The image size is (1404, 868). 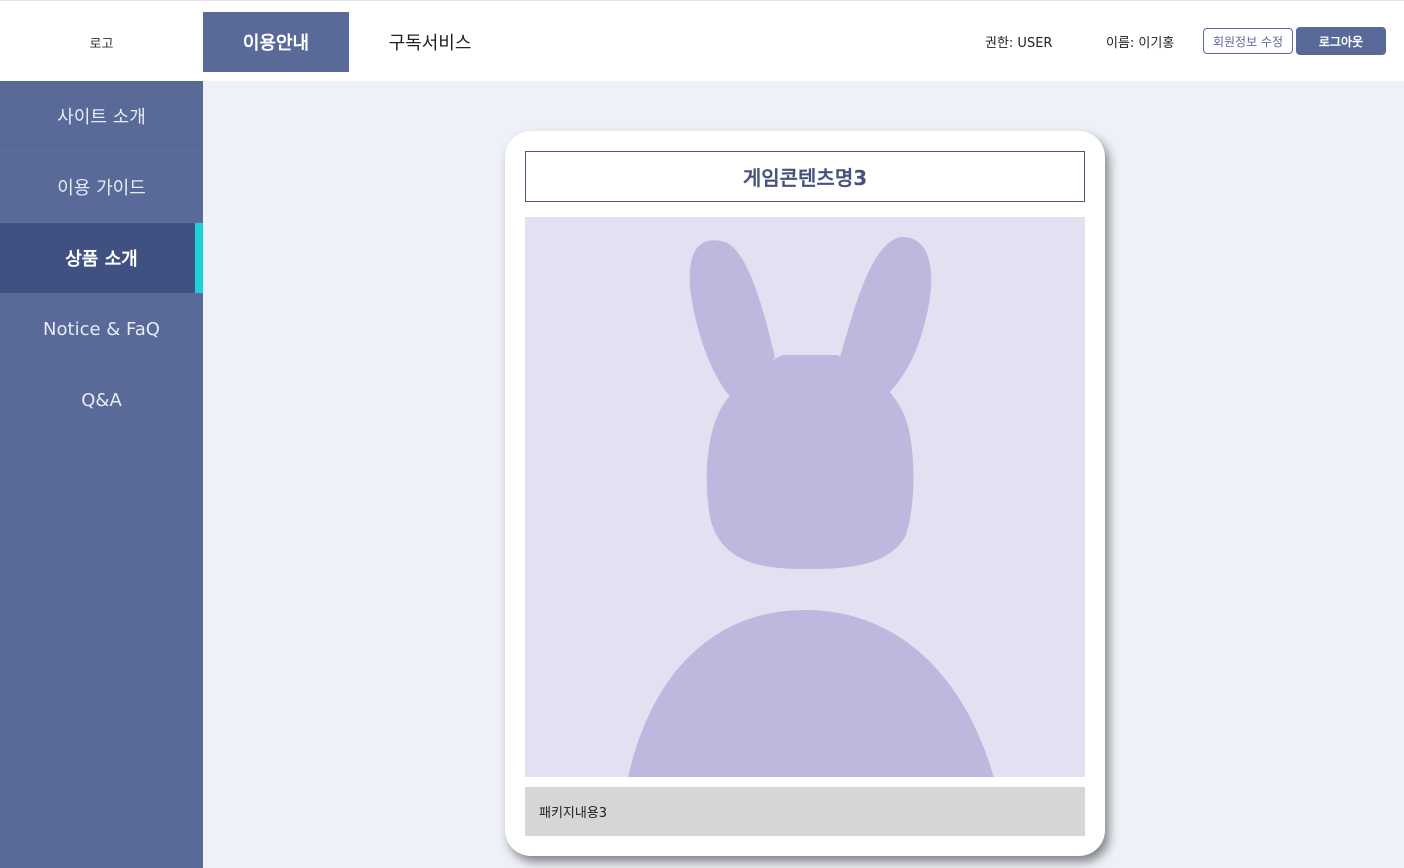 What do you see at coordinates (1019, 43) in the screenshot?
I see `user-role: 권한: USER` at bounding box center [1019, 43].